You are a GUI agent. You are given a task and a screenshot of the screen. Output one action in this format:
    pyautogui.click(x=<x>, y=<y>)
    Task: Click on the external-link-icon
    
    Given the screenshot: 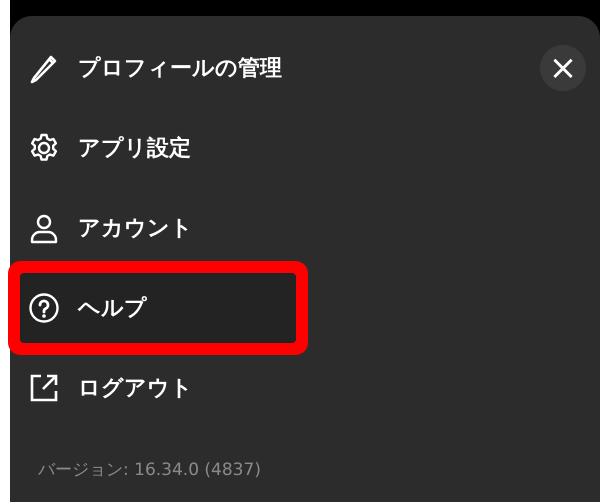 What is the action you would take?
    pyautogui.click(x=44, y=388)
    